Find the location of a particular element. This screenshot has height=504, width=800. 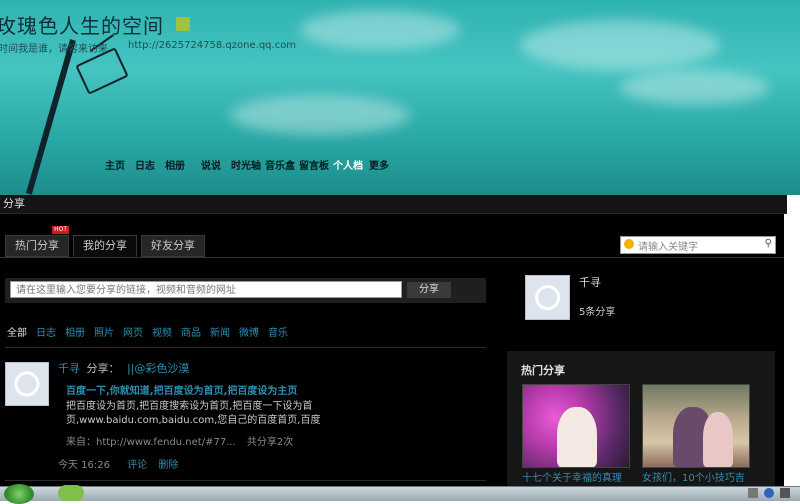

hot-share-caption: 女孩们，10个小技巧吉 is located at coordinates (693, 476).